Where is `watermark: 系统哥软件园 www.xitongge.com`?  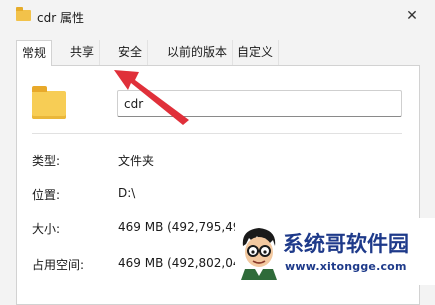 watermark: 系统哥软件园 www.xitongge.com is located at coordinates (335, 251).